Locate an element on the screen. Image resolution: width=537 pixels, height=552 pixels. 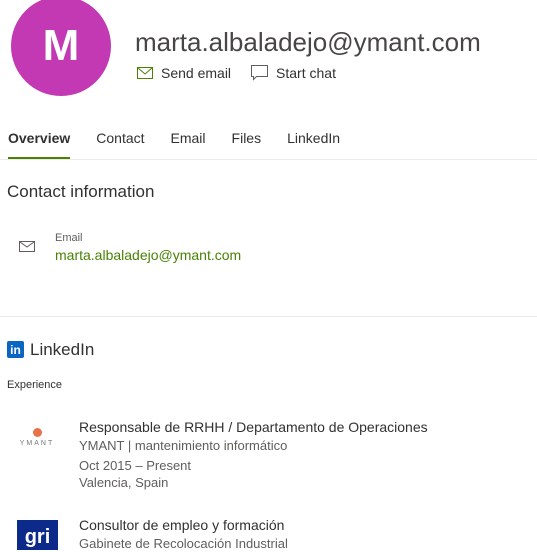
job-company: Gabinete de Recolocación Industrial is located at coordinates (183, 543).